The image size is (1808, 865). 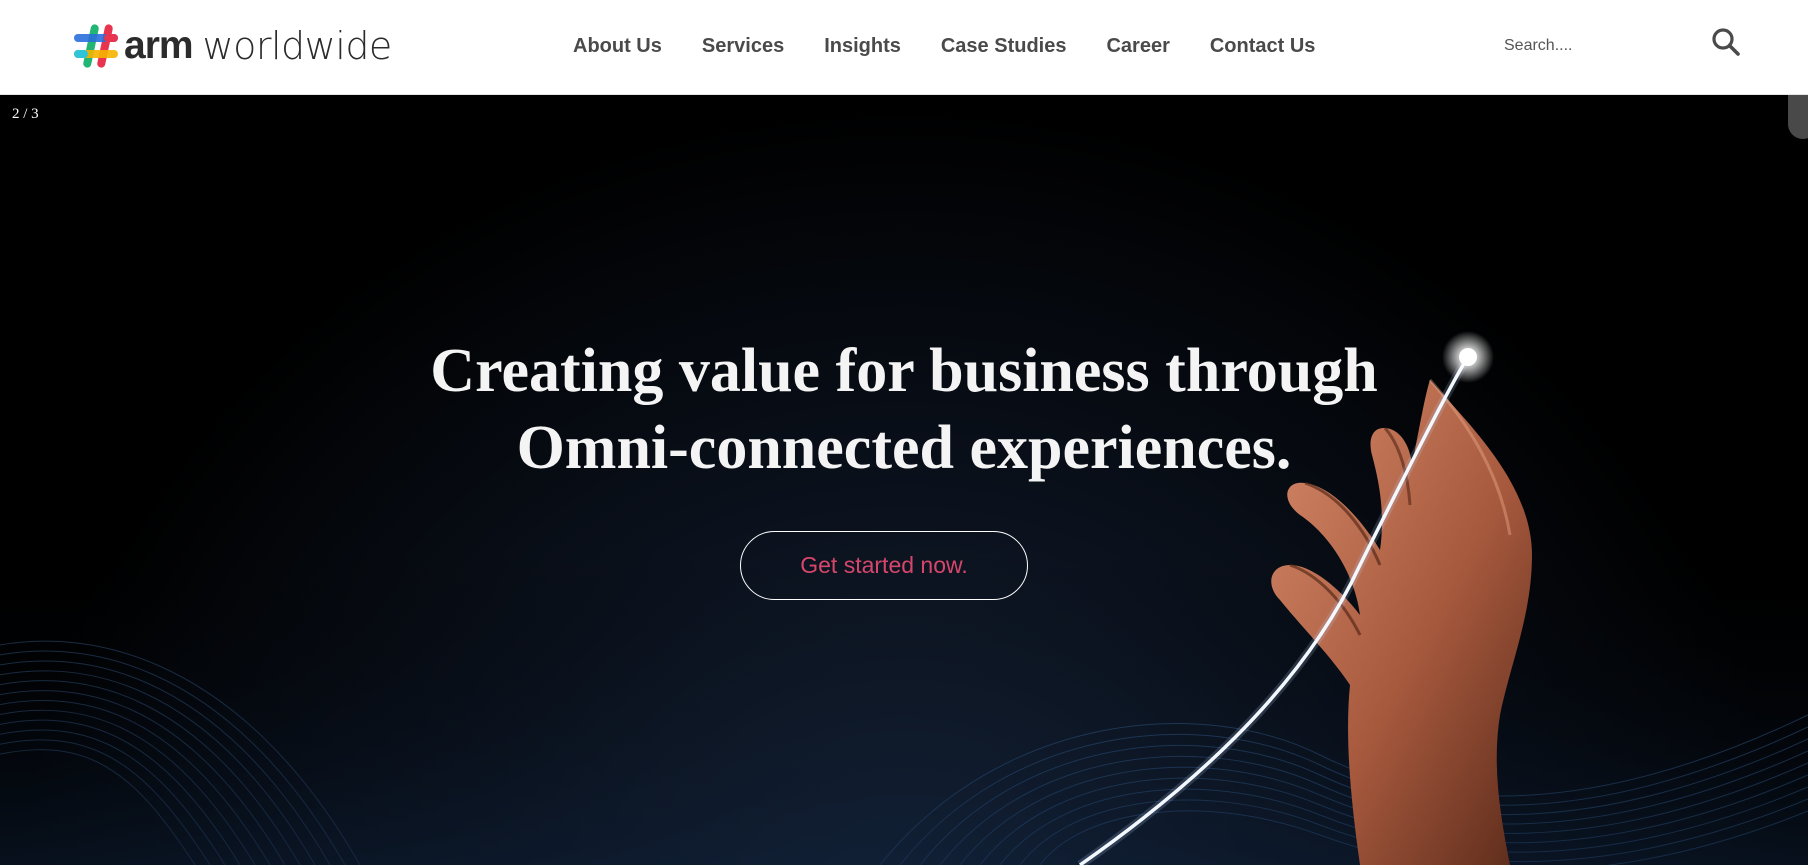 I want to click on nav-contact-us: Contact Us, so click(x=1263, y=46).